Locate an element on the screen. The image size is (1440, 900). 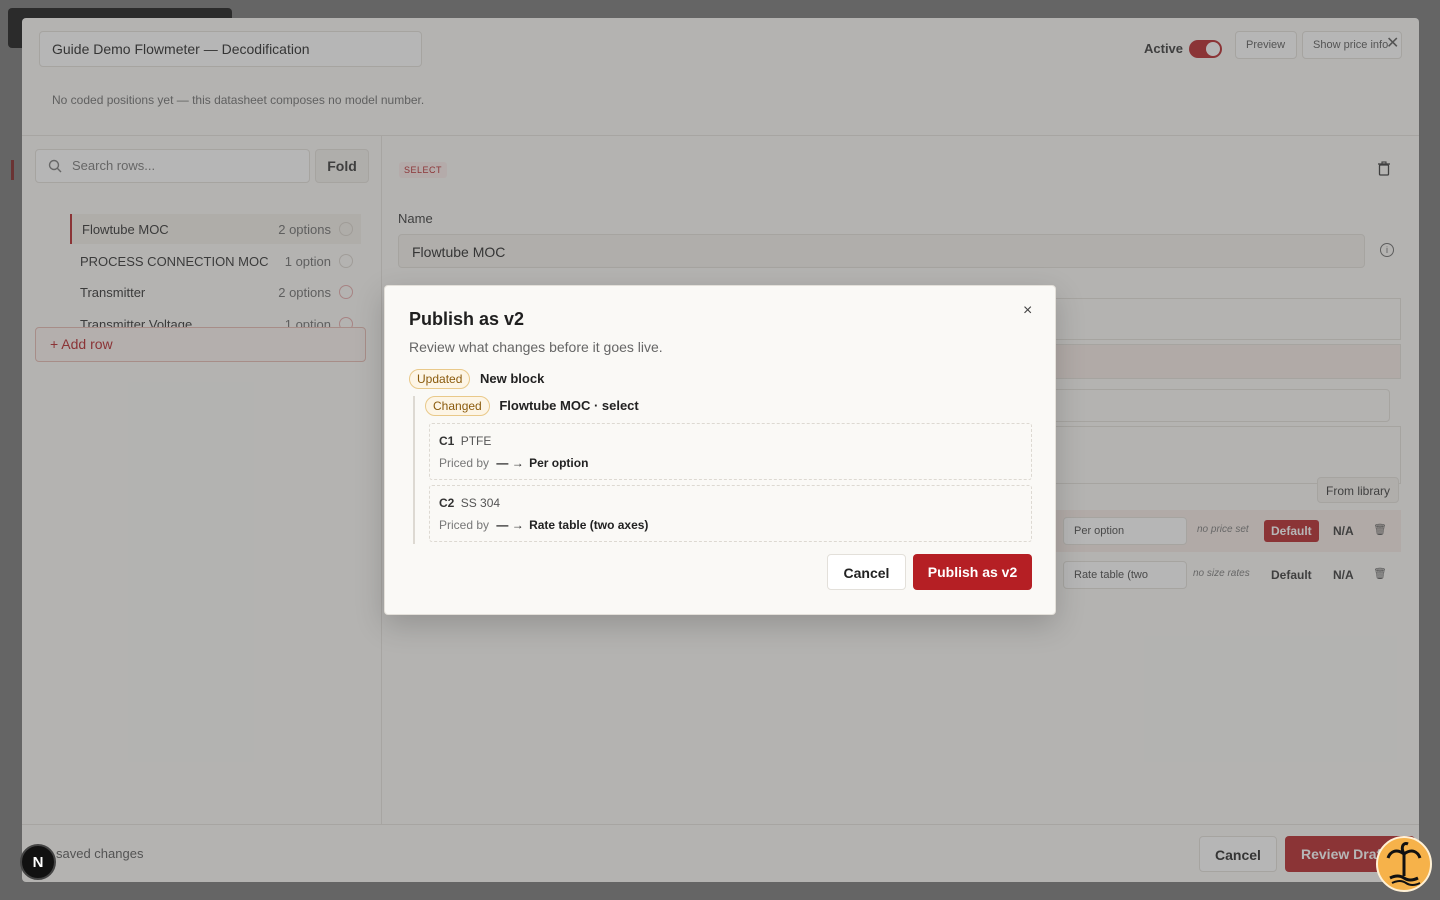
option-code-line: C1 PTFE is located at coordinates (465, 441).